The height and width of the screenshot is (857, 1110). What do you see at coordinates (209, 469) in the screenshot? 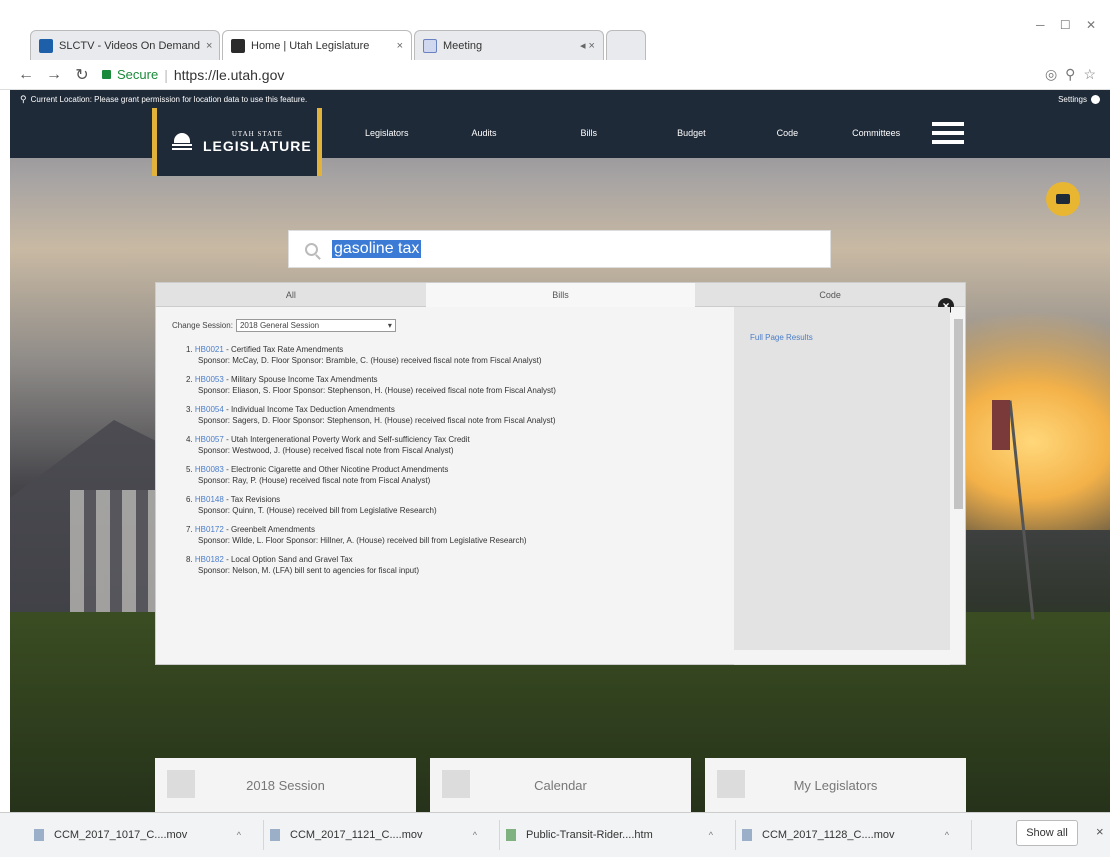
I see `bill-link: HB0083` at bounding box center [209, 469].